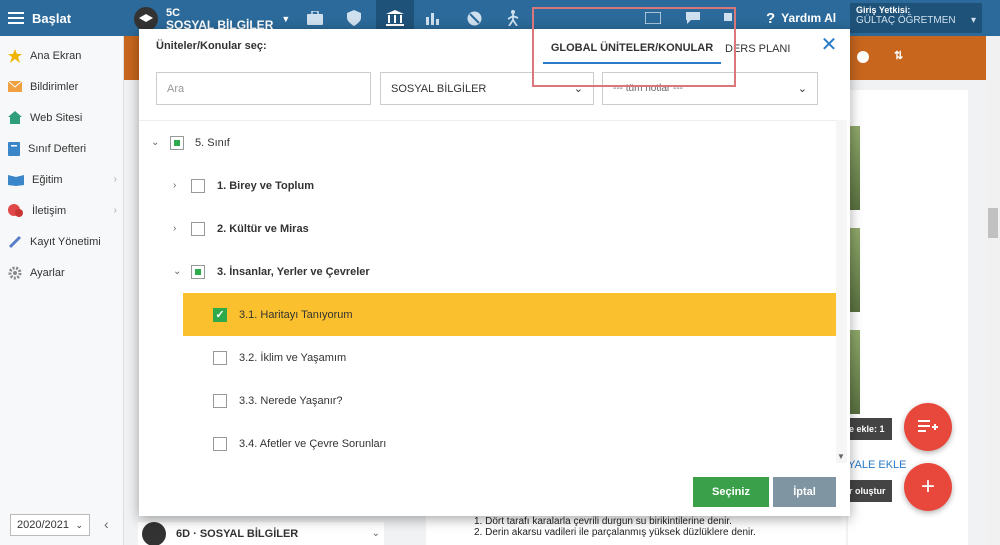 Image resolution: width=1000 pixels, height=545 pixels. Describe the element at coordinates (439, 88) in the screenshot. I see `subject-value: SOSYAL BİLGİLER` at that location.